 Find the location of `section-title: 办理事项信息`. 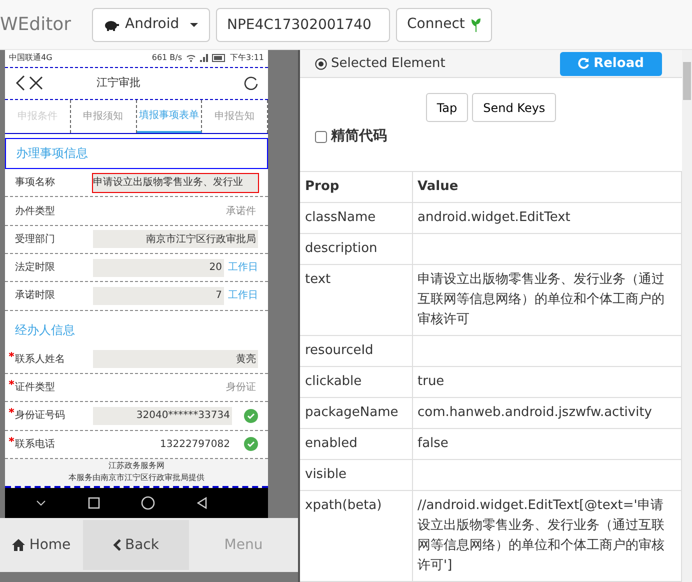

section-title: 办理事项信息 is located at coordinates (136, 154).